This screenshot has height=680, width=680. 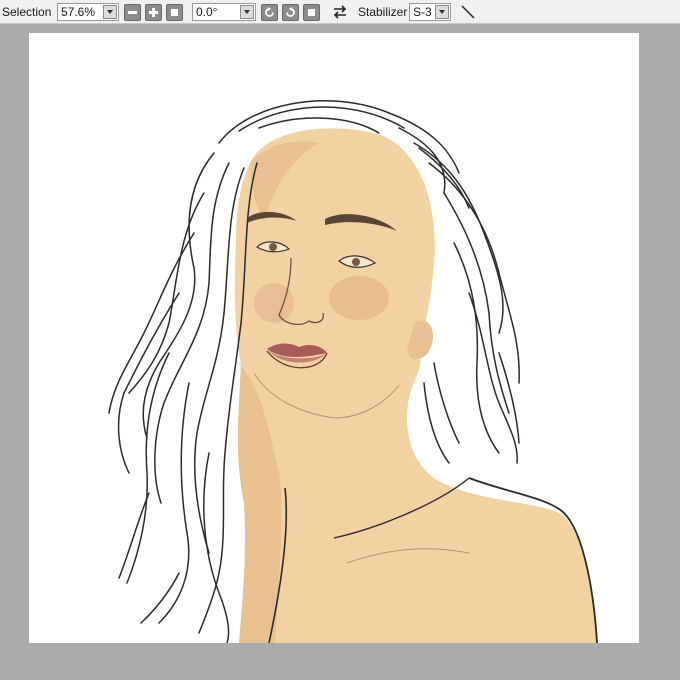 I want to click on rotate-cw-icon, so click(x=290, y=12).